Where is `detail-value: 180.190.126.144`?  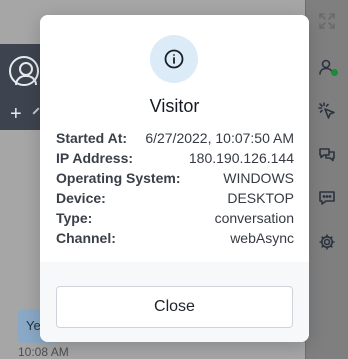
detail-value: 180.190.126.144 is located at coordinates (241, 158).